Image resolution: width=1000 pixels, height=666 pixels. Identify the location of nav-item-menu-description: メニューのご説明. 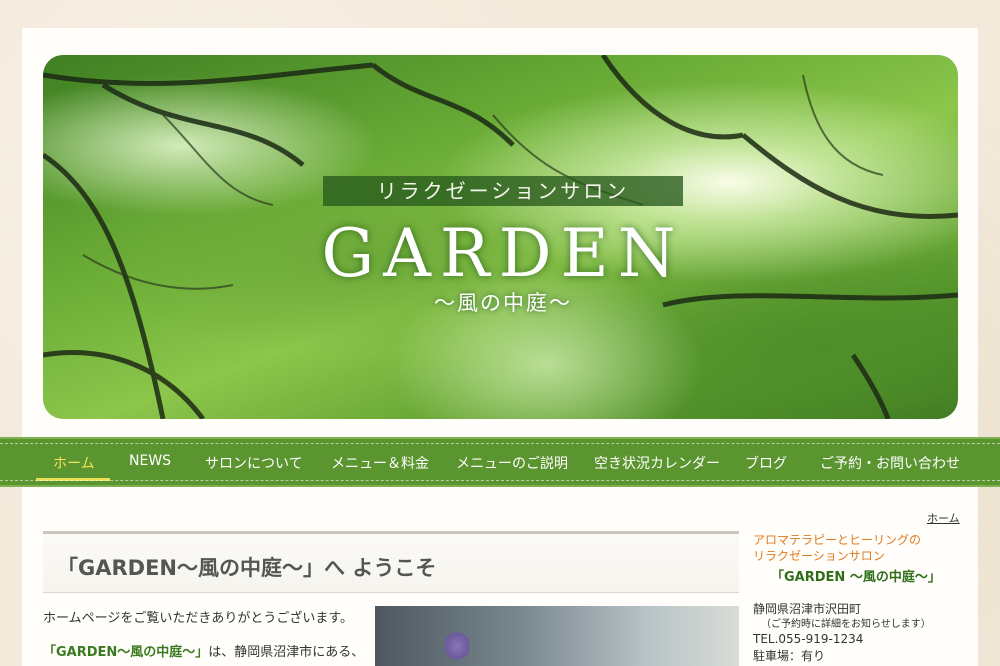
(512, 463).